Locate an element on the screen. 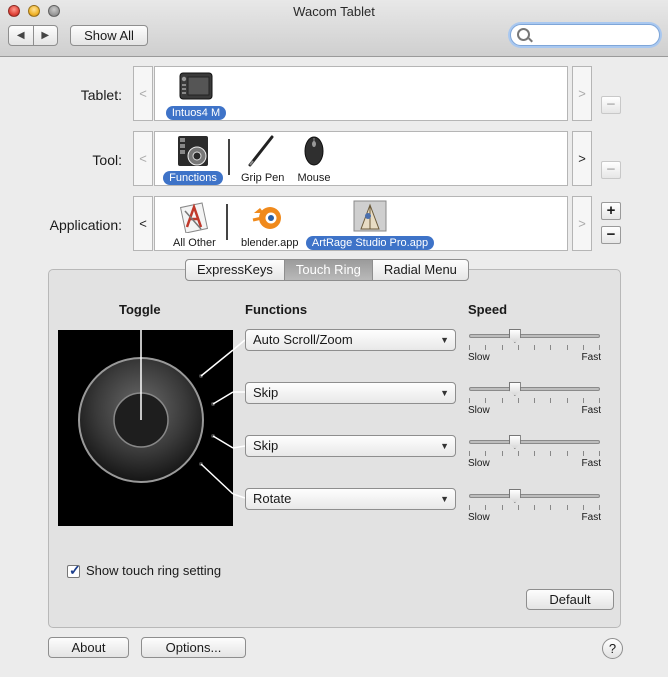 The image size is (668, 677). show-touch-ring-checkbox: ✓ is located at coordinates (74, 570).